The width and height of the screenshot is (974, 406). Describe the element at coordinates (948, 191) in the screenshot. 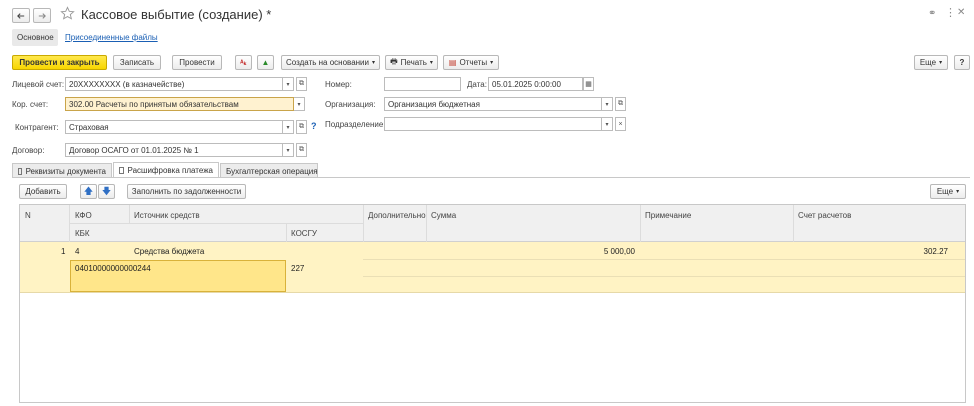

I see `table-more-button: Еще ▾` at that location.